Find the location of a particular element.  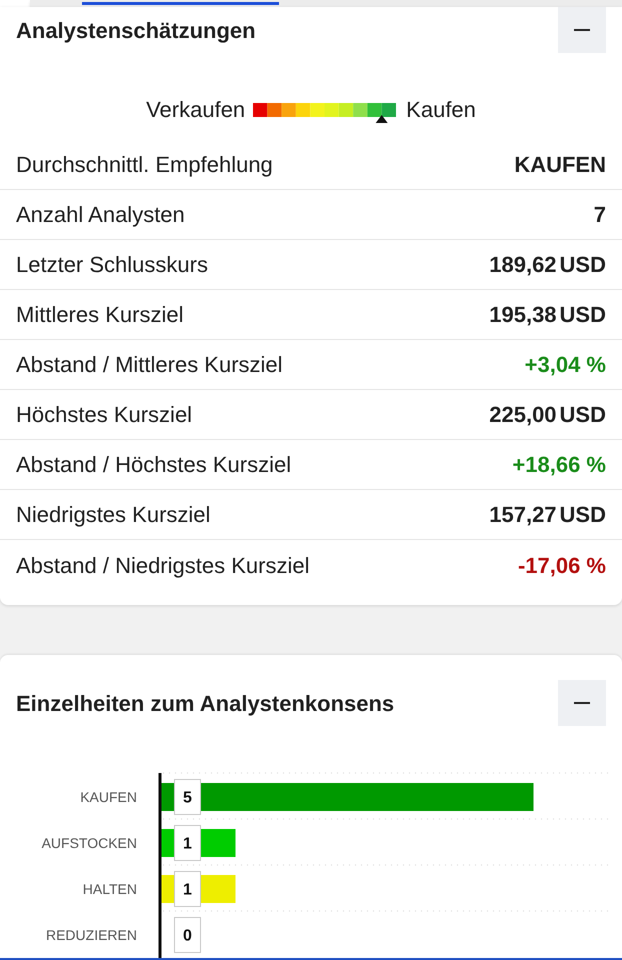

row-label: Niedrigstes Kursziel is located at coordinates (113, 515).